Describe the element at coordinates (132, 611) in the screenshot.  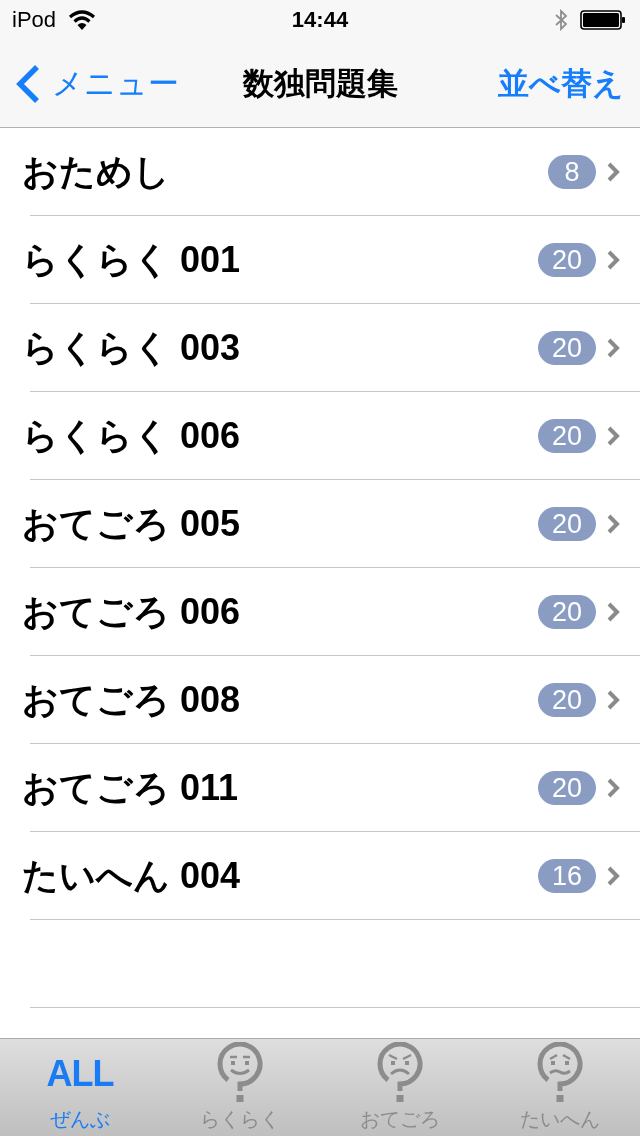
I see `row-title: おてごろ 006` at that location.